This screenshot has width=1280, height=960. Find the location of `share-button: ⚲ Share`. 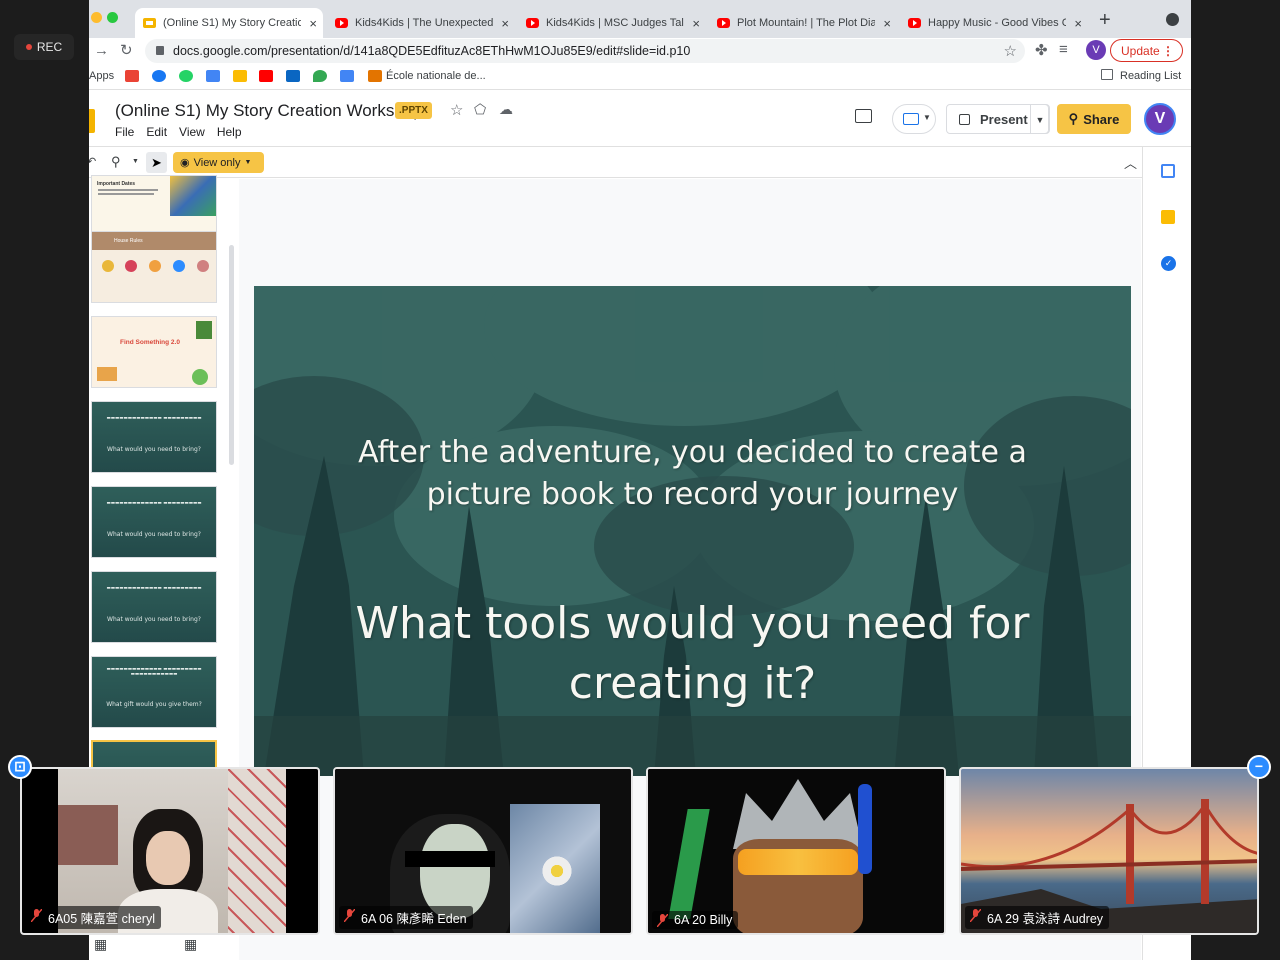

share-button: ⚲ Share is located at coordinates (1094, 119).